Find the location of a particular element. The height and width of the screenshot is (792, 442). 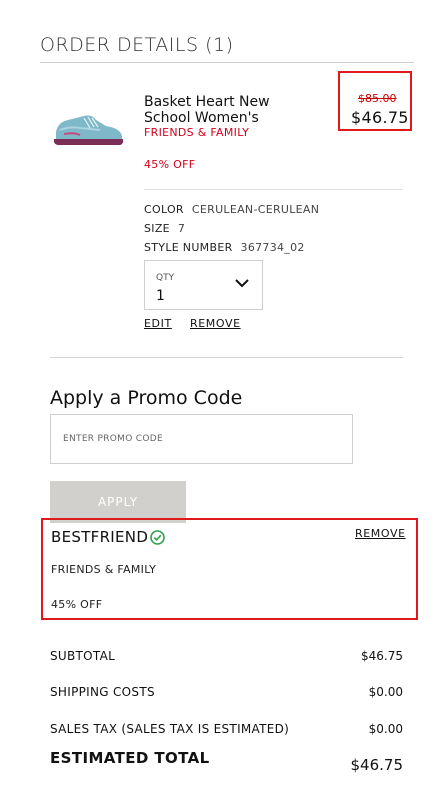

attribute-style-number: STYLE NUMBER 367734_02 is located at coordinates (224, 247).